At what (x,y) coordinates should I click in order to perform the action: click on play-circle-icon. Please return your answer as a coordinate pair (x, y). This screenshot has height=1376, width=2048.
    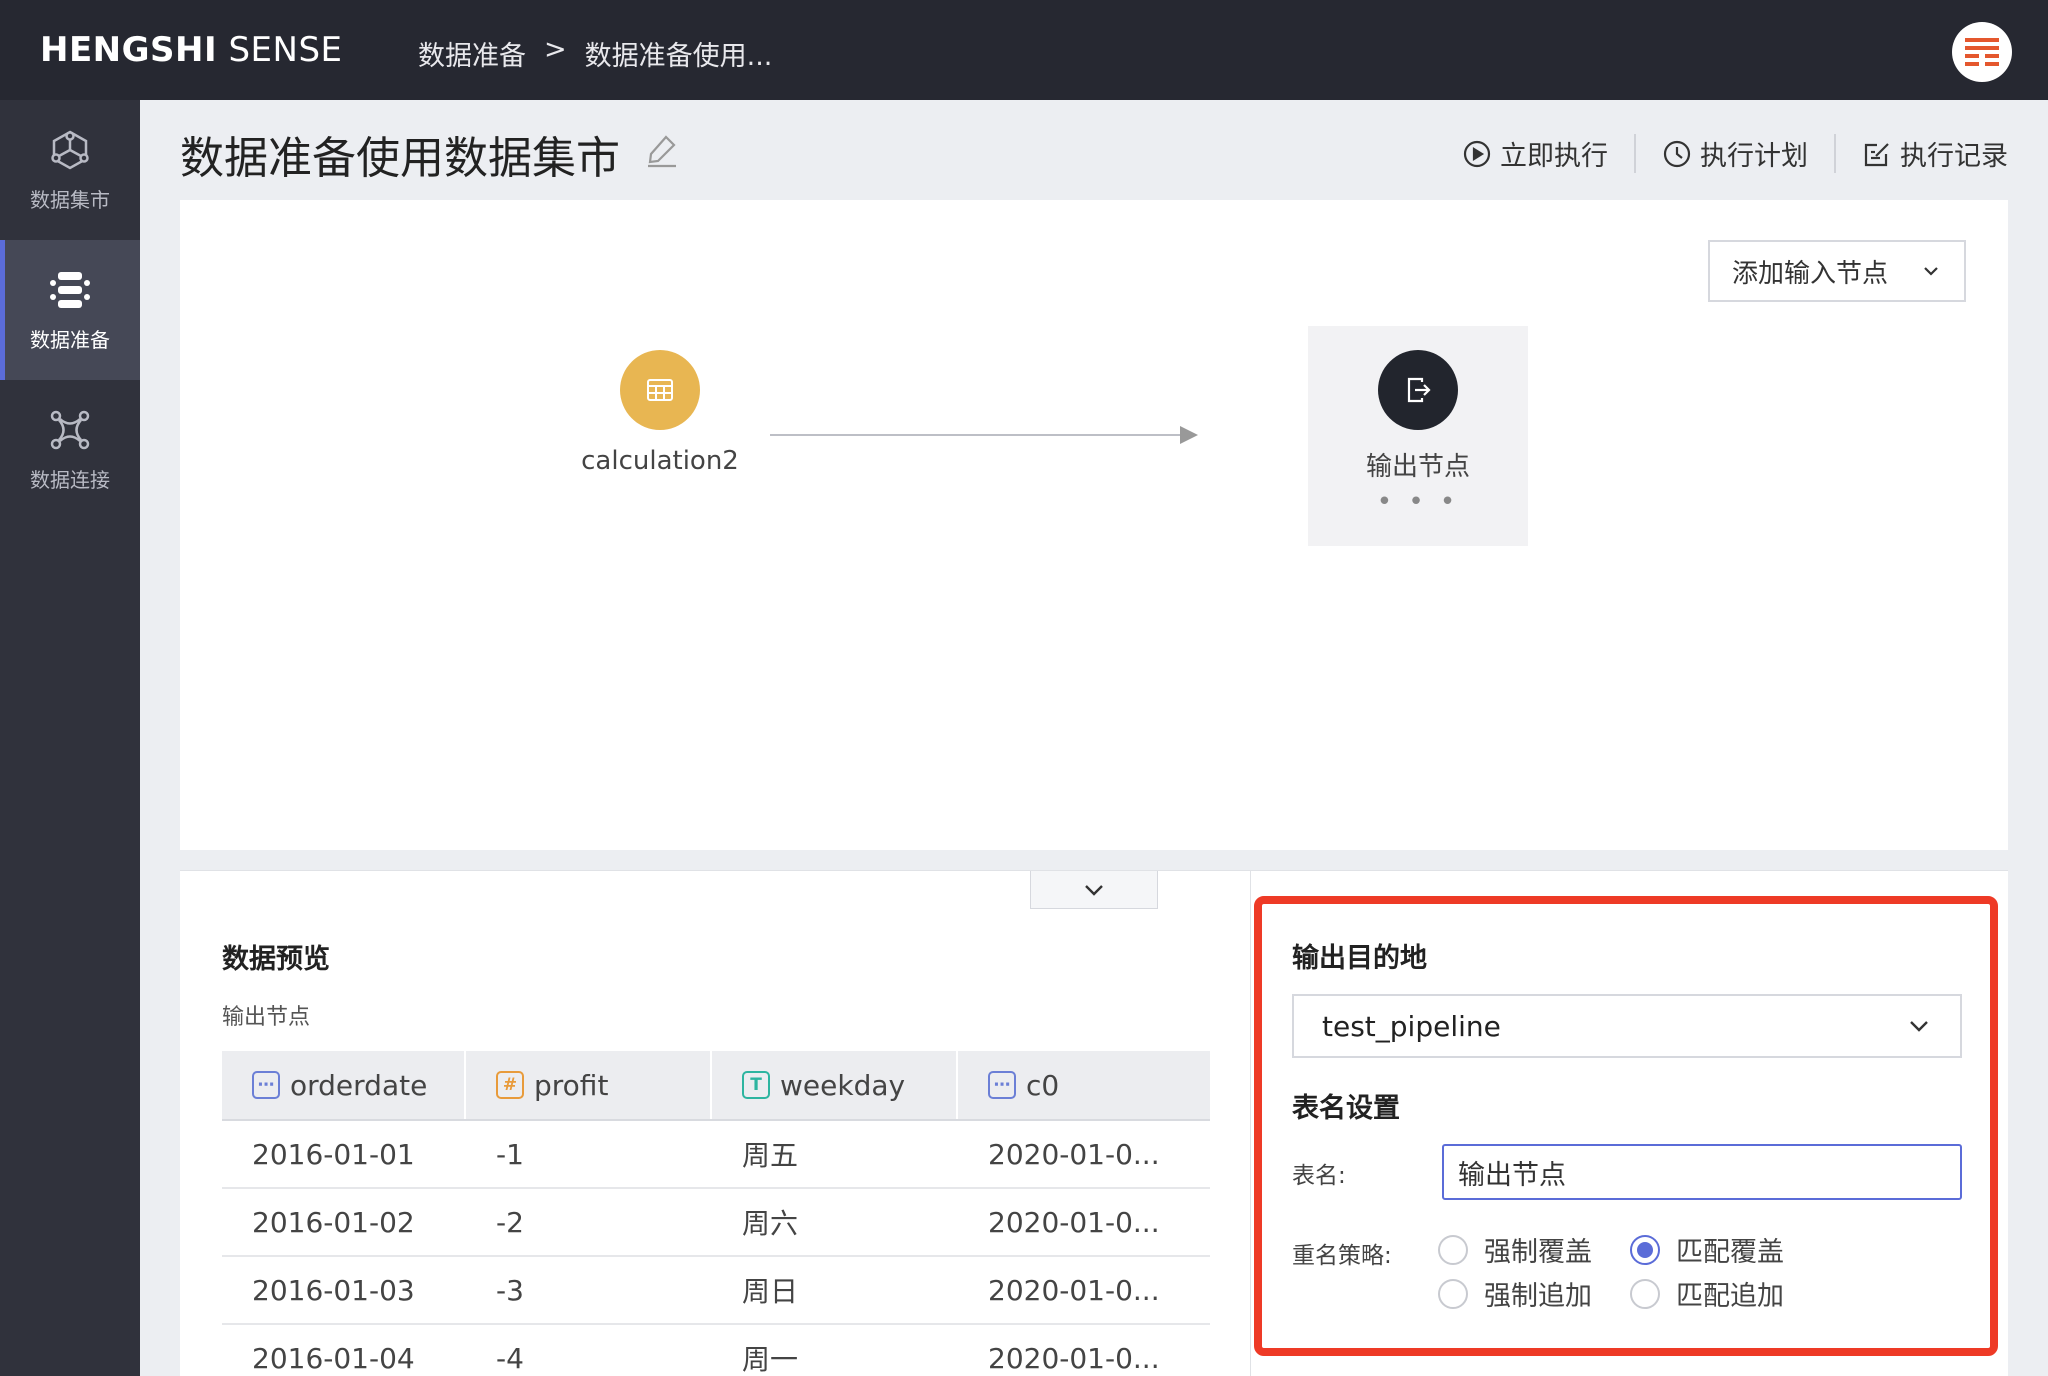
    Looking at the image, I should click on (1477, 153).